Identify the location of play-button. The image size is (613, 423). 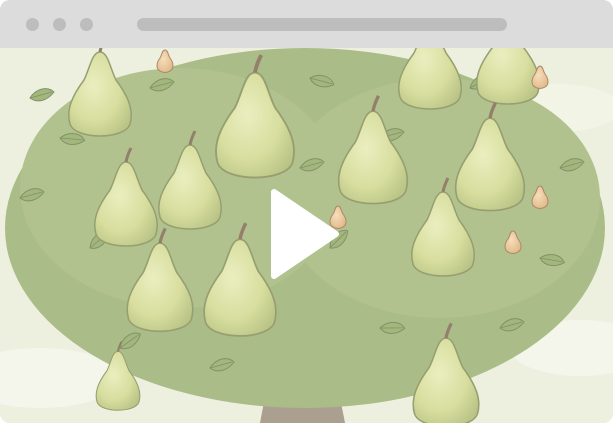
(304, 234).